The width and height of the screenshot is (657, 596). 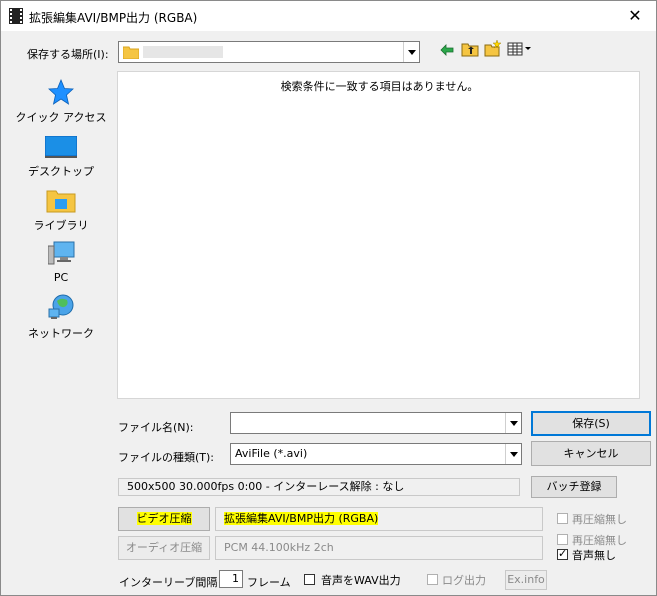 What do you see at coordinates (61, 253) in the screenshot?
I see `computer-icon` at bounding box center [61, 253].